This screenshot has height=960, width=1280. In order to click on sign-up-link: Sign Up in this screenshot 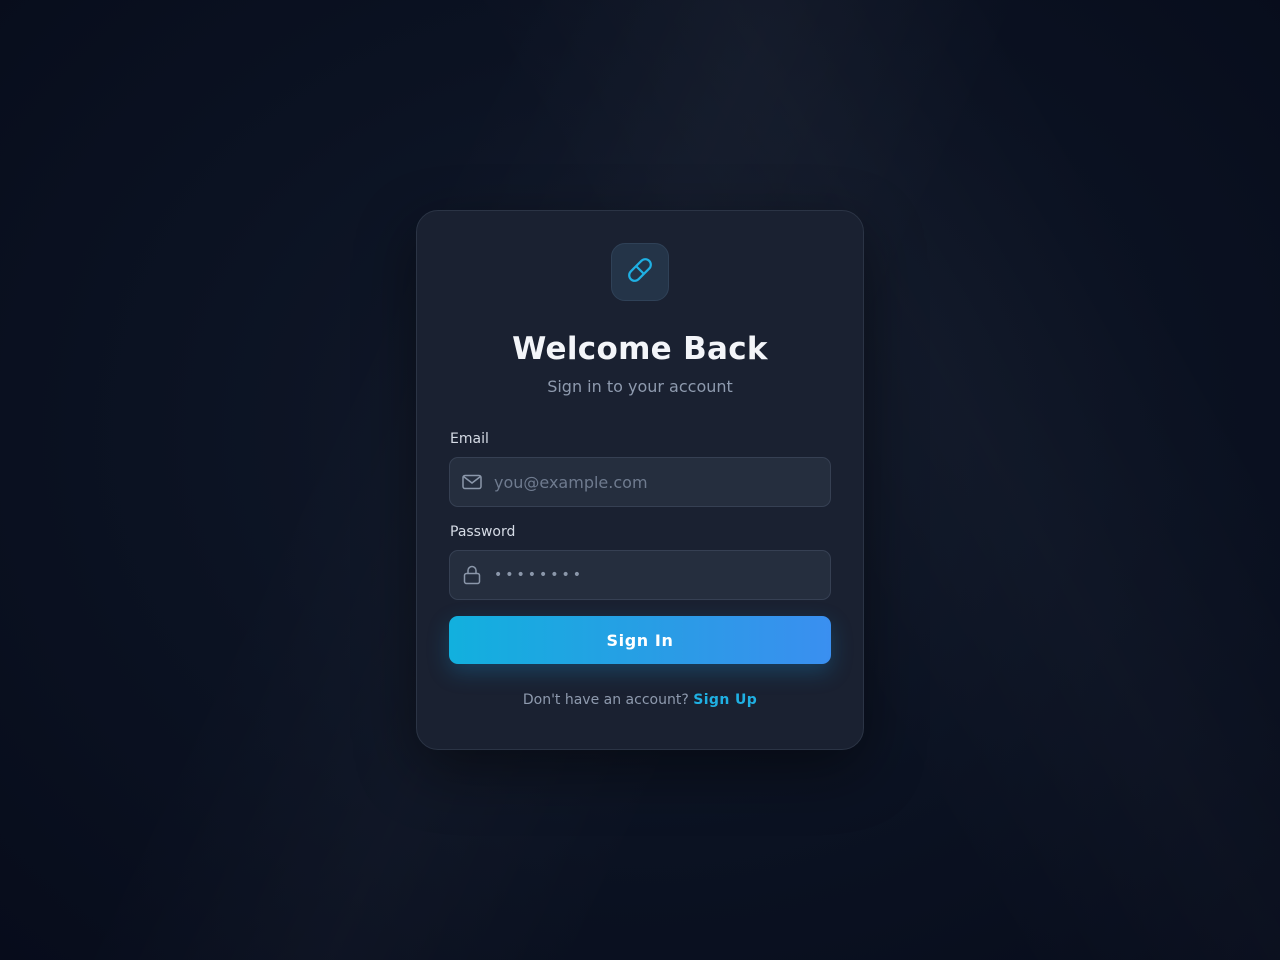, I will do `click(725, 700)`.